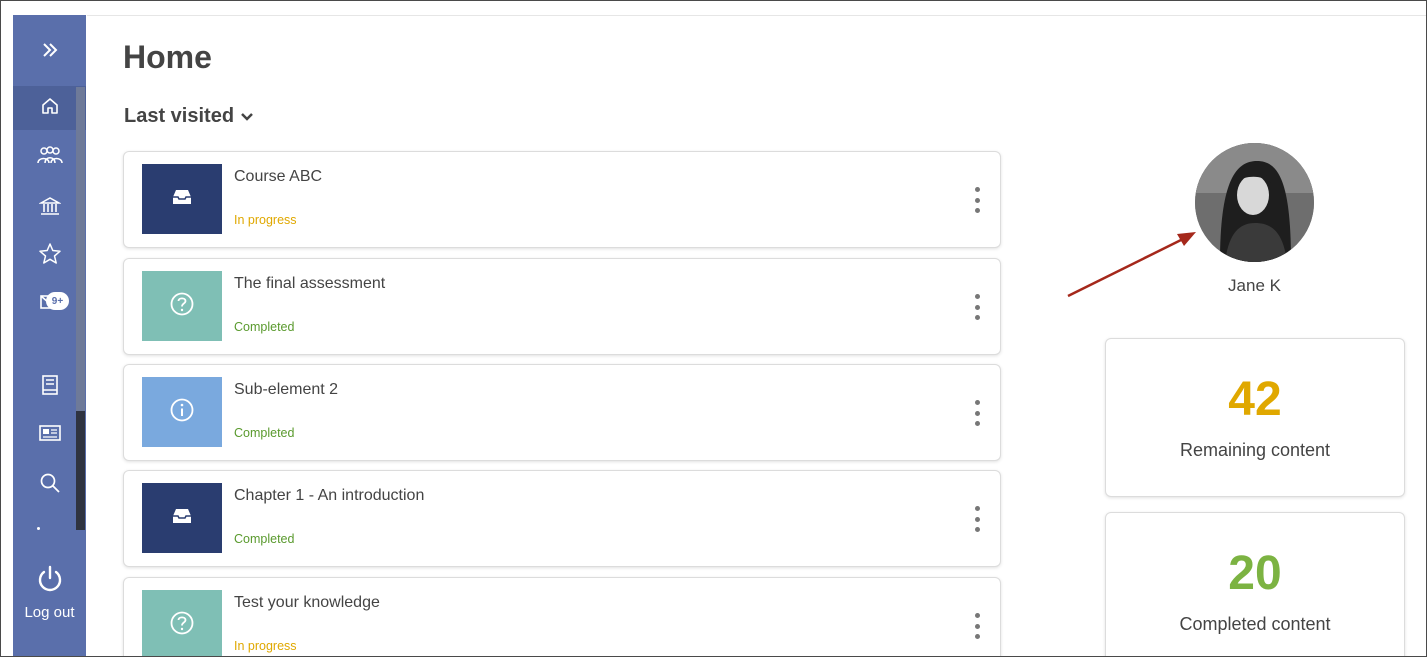 The width and height of the screenshot is (1427, 657). I want to click on info-icon, so click(182, 412).